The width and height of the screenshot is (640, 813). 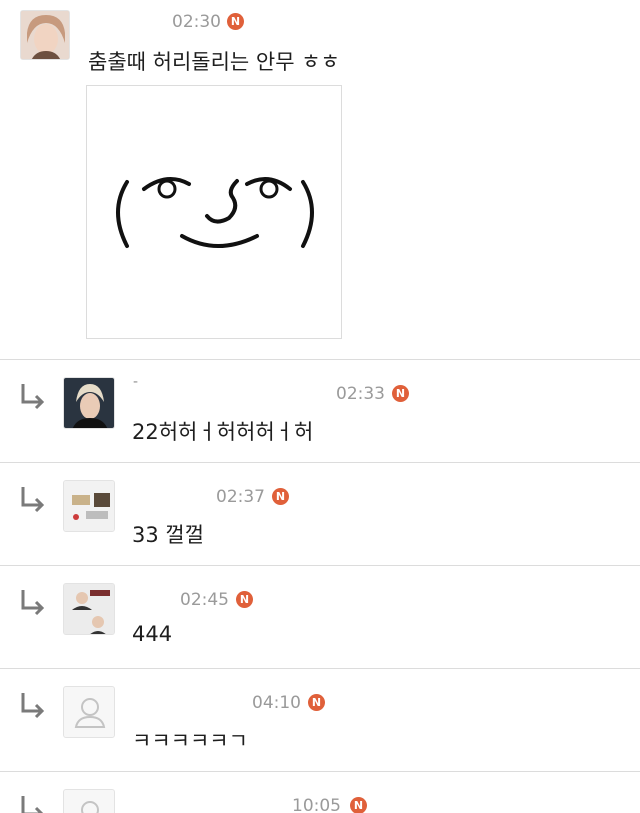 What do you see at coordinates (320, 720) in the screenshot?
I see `reply-comment: 04:10 N ㅋㅋㅋㅋㅋㄱ` at bounding box center [320, 720].